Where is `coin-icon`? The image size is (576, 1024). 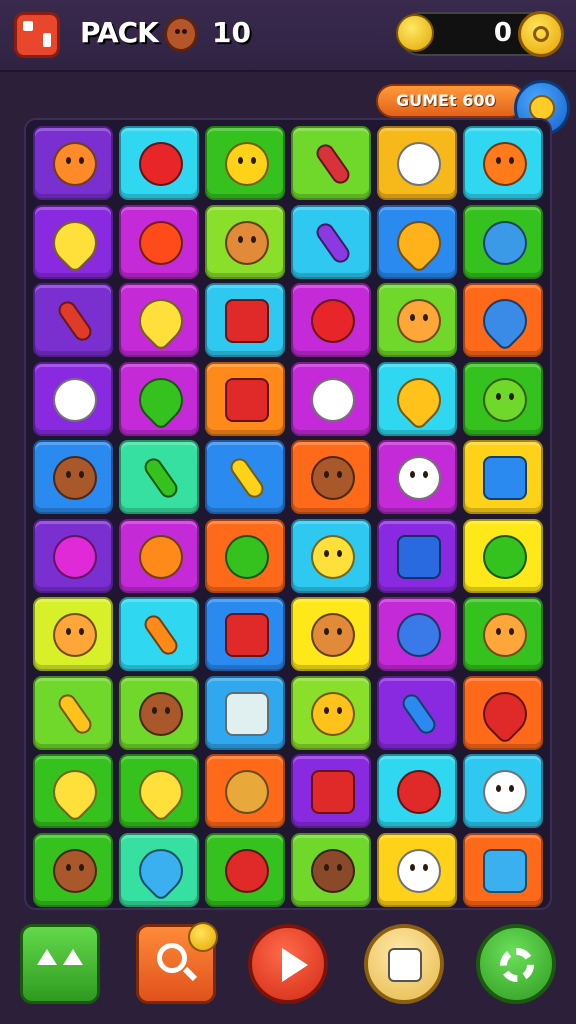 coin-icon is located at coordinates (541, 34).